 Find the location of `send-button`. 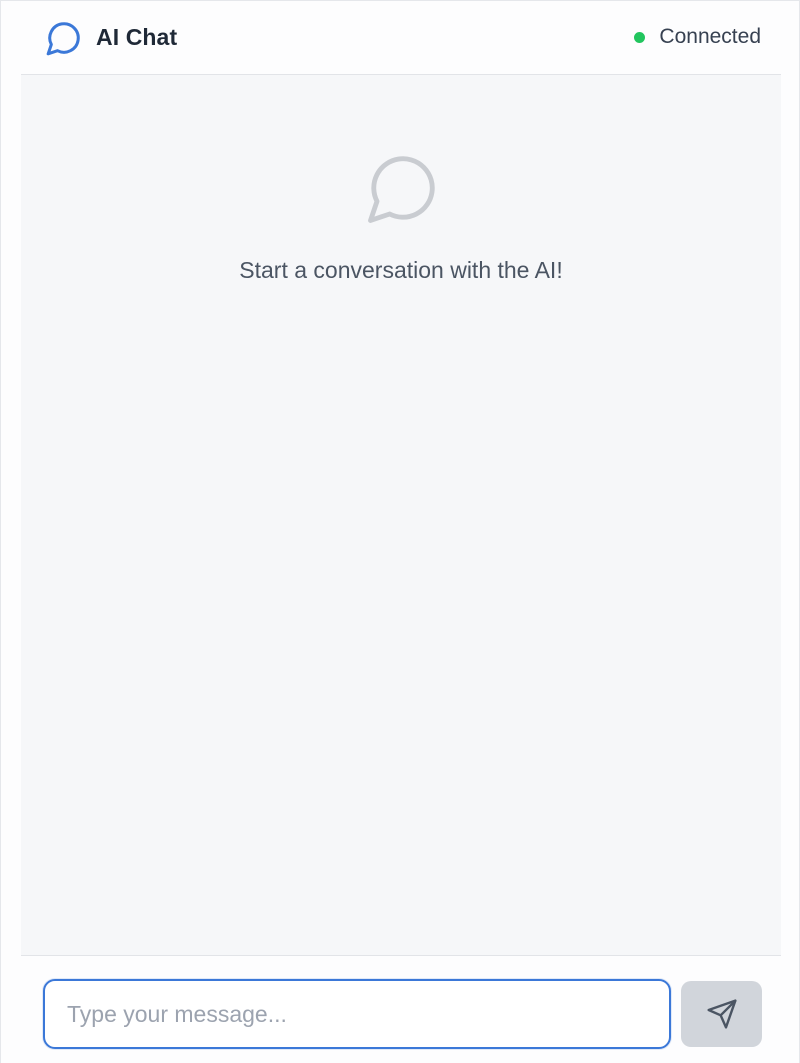

send-button is located at coordinates (721, 1014).